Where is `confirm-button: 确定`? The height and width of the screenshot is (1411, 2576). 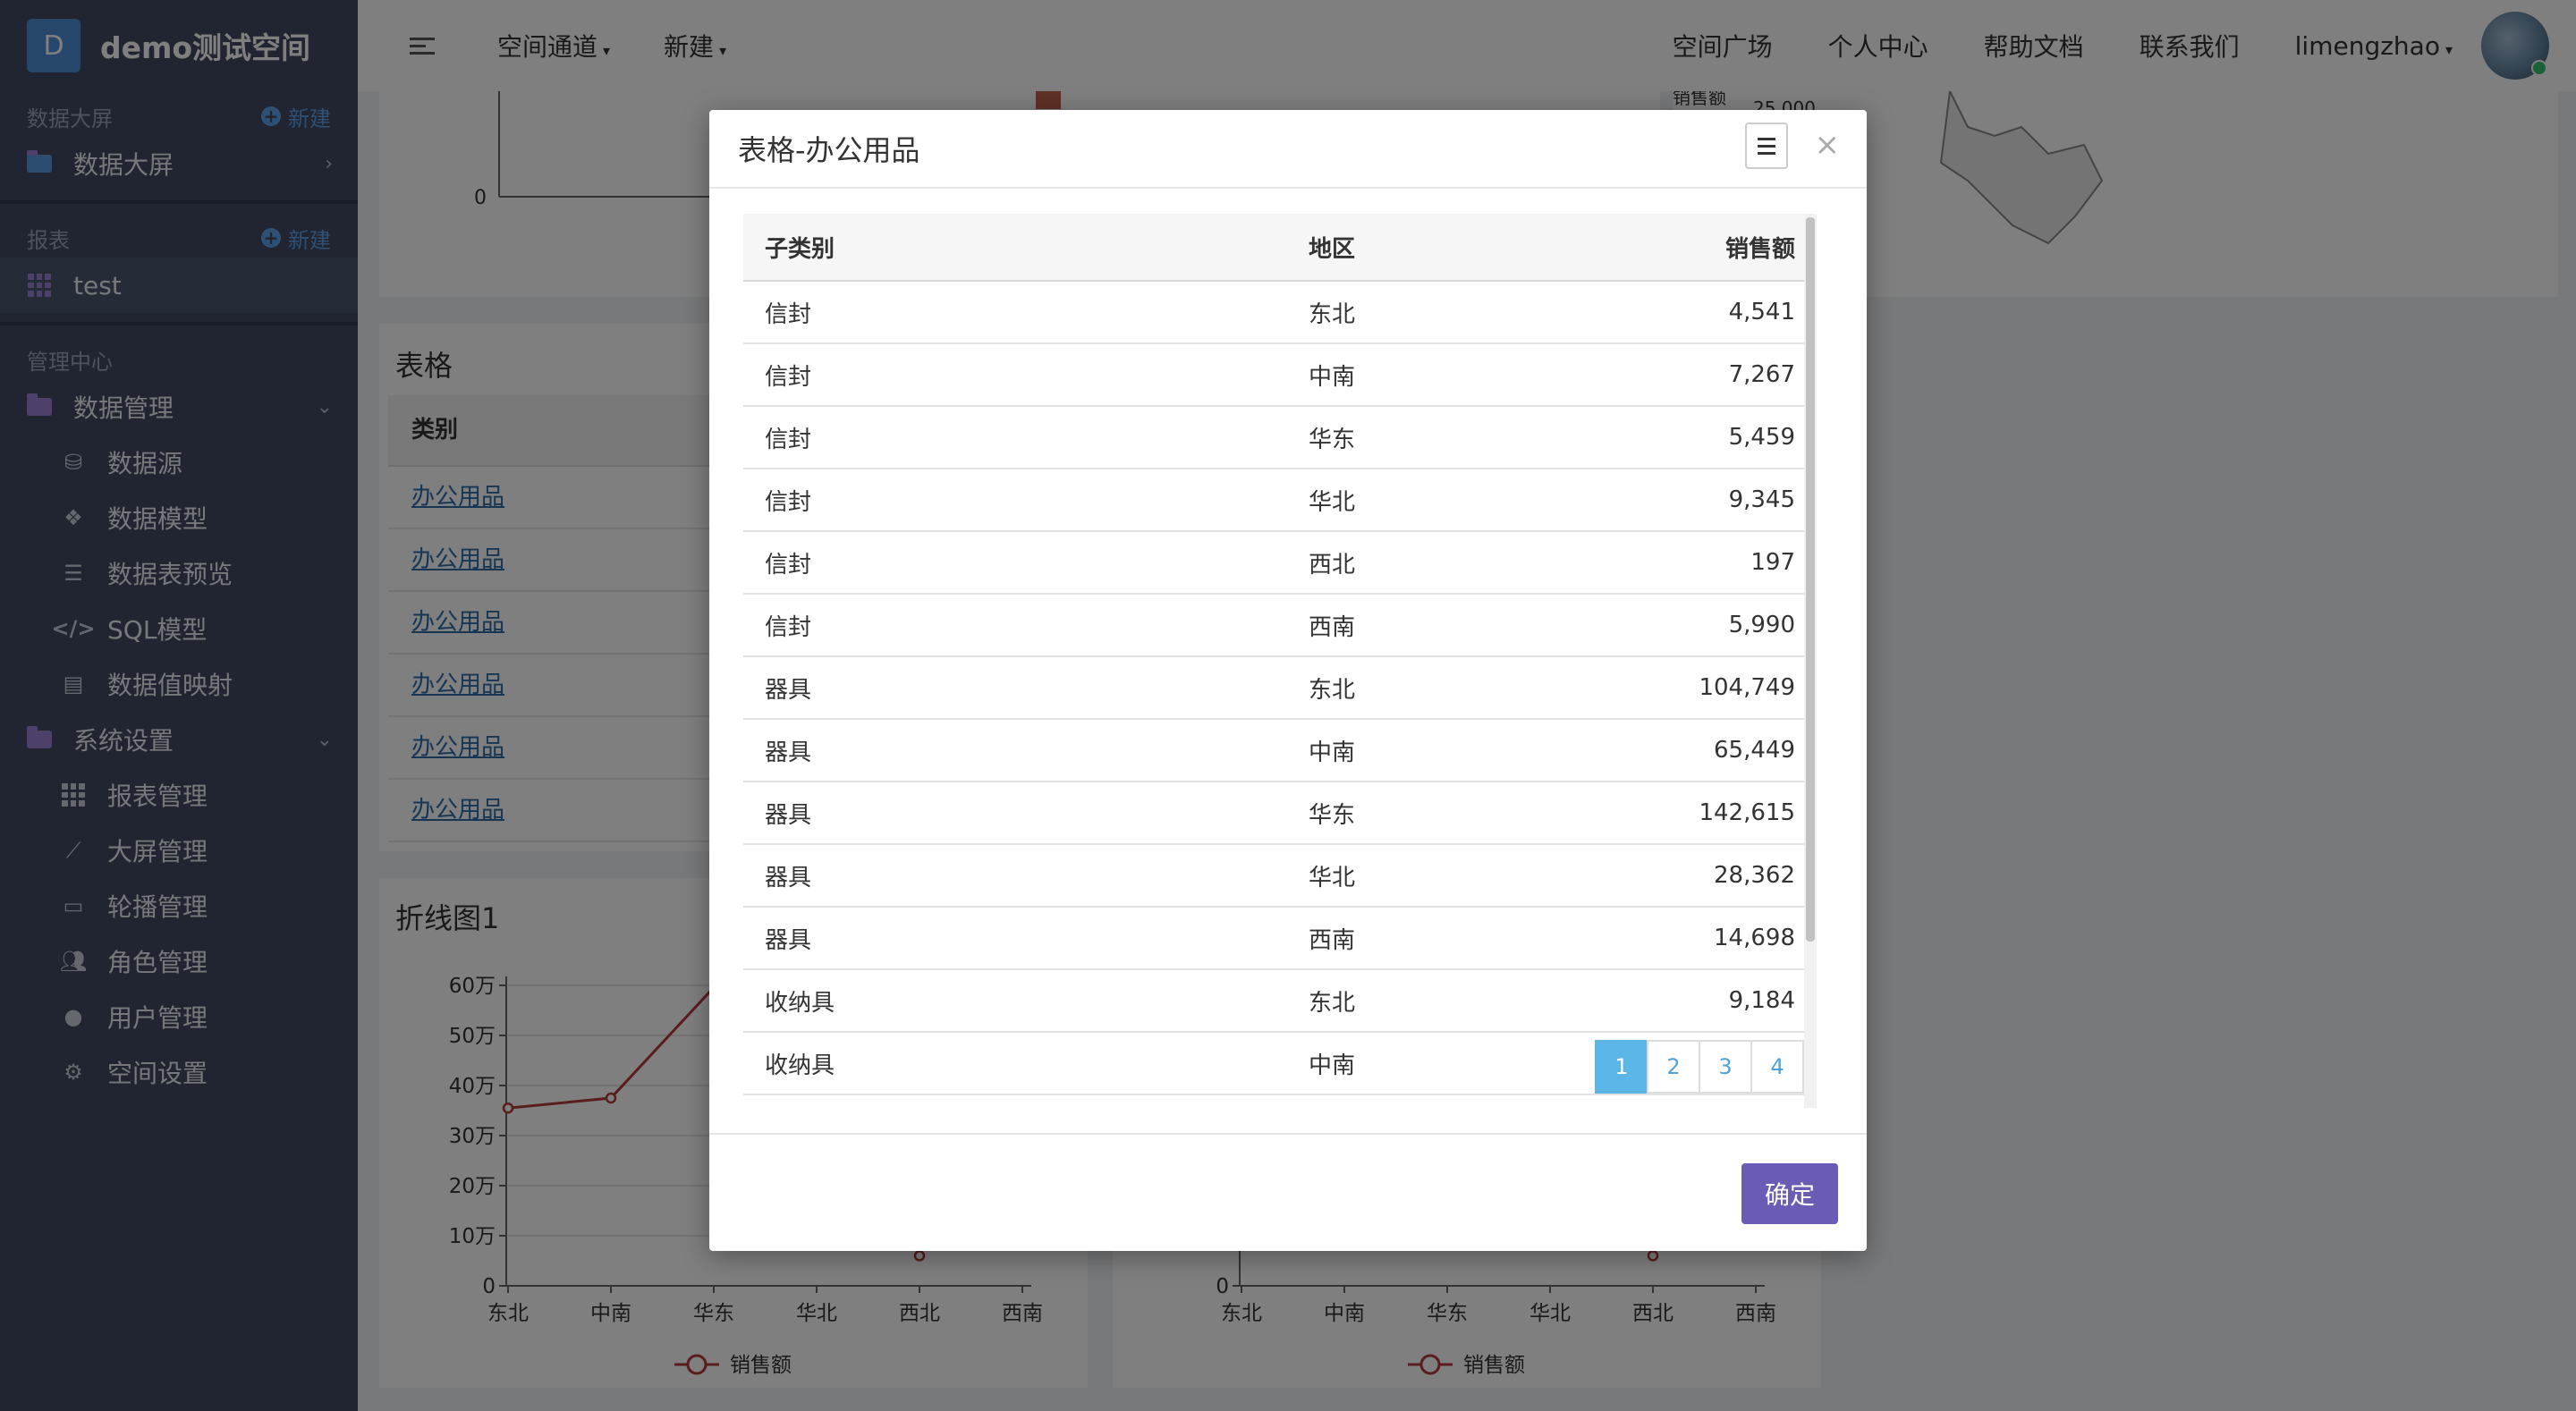
confirm-button: 确定 is located at coordinates (1789, 1193).